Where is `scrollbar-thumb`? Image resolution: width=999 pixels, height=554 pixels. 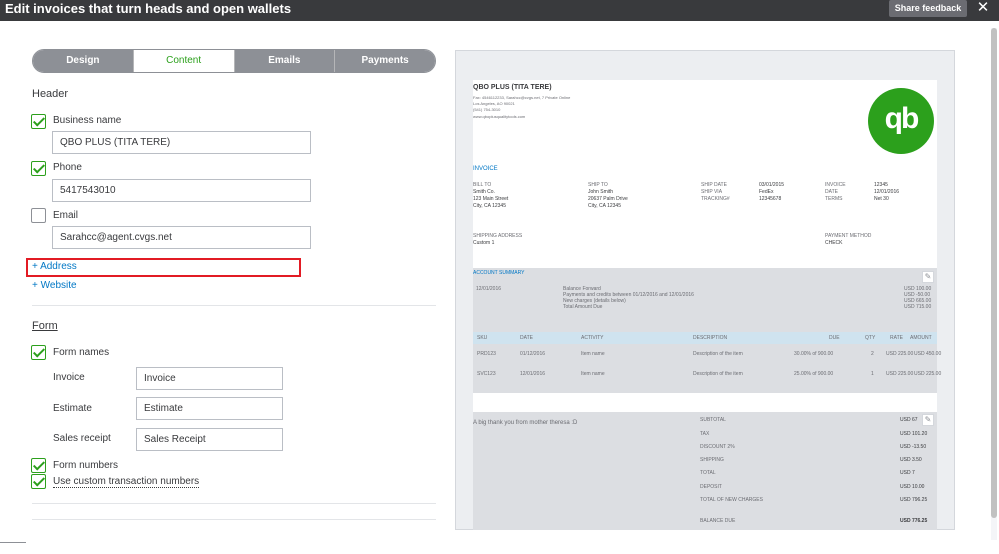
scrollbar-thumb is located at coordinates (994, 273).